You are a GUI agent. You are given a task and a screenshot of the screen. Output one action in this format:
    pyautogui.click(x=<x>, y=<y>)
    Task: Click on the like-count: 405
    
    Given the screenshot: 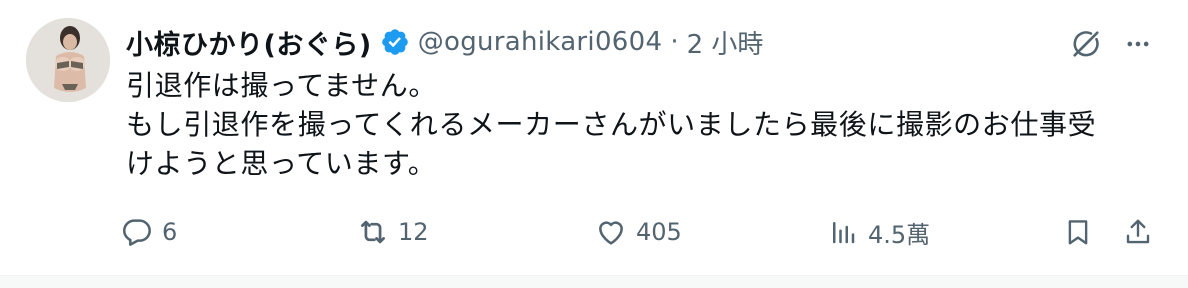 What is the action you would take?
    pyautogui.click(x=659, y=232)
    